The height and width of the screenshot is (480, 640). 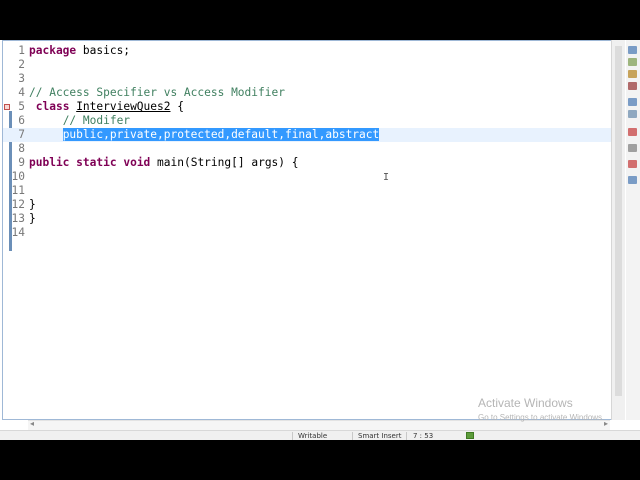 I want to click on line-number: 2, so click(x=21, y=64).